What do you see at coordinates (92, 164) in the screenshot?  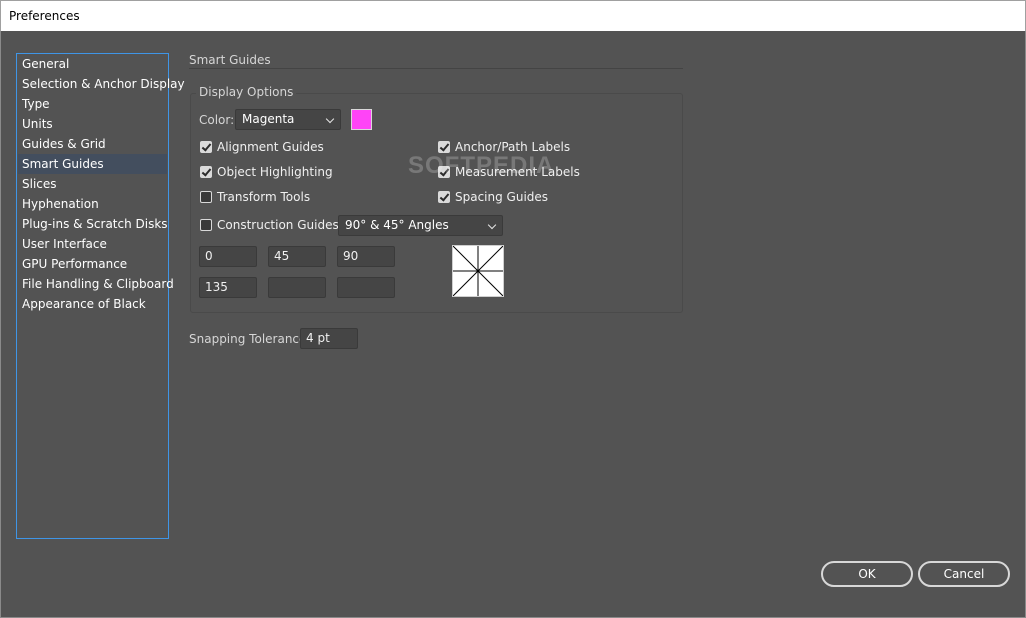 I see `sidebar-item-smart-guides: Smart Guides` at bounding box center [92, 164].